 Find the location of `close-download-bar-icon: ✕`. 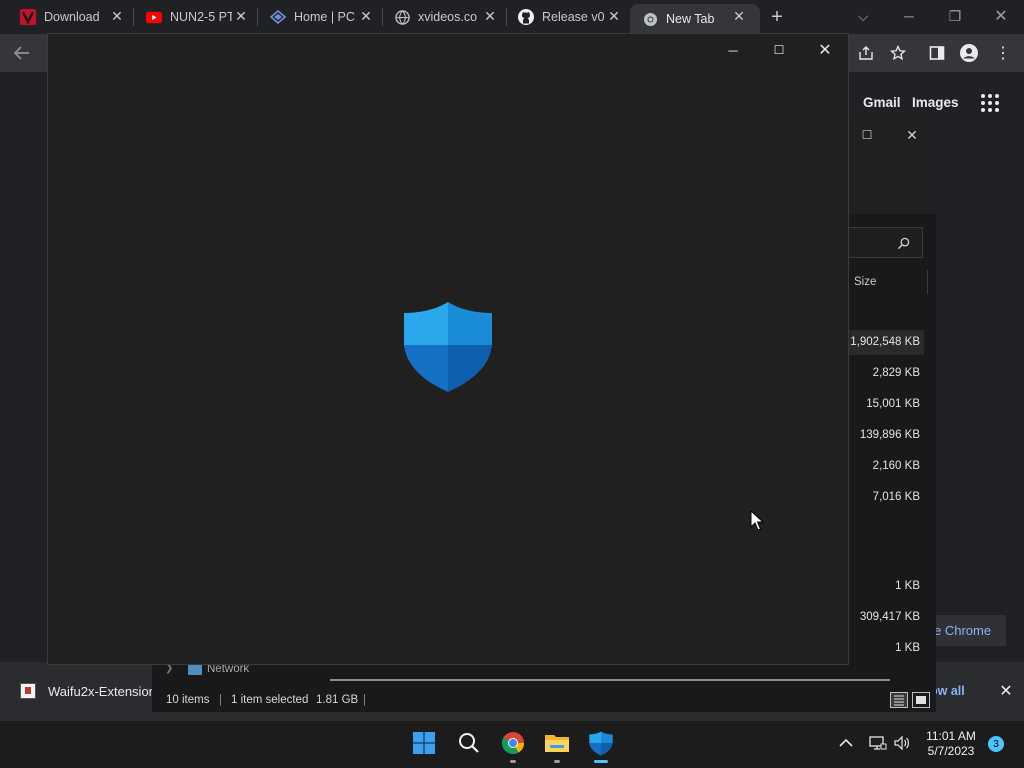

close-download-bar-icon: ✕ is located at coordinates (1006, 691).